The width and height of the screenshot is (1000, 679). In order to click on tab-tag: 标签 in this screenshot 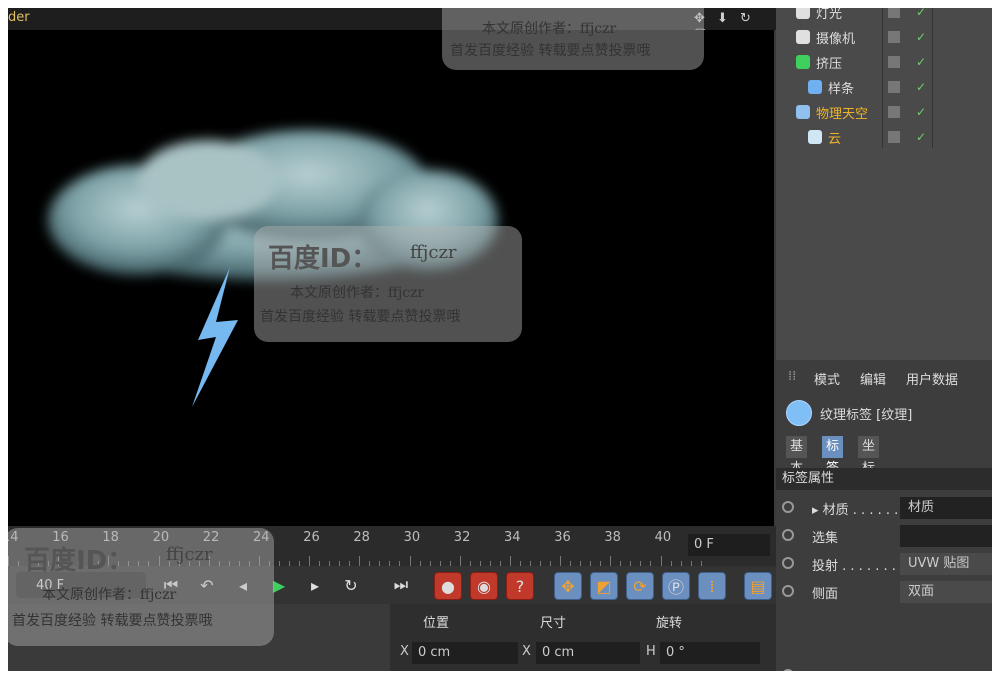, I will do `click(833, 456)`.